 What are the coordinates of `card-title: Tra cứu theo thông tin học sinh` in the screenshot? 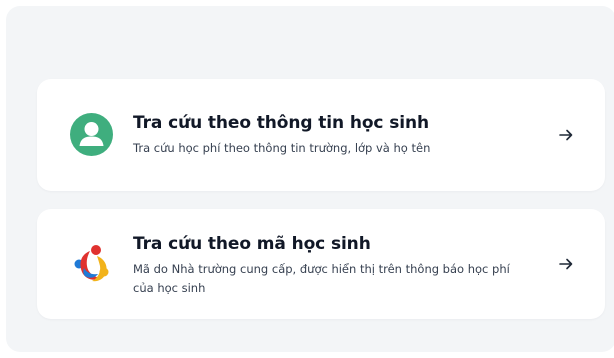 It's located at (281, 123).